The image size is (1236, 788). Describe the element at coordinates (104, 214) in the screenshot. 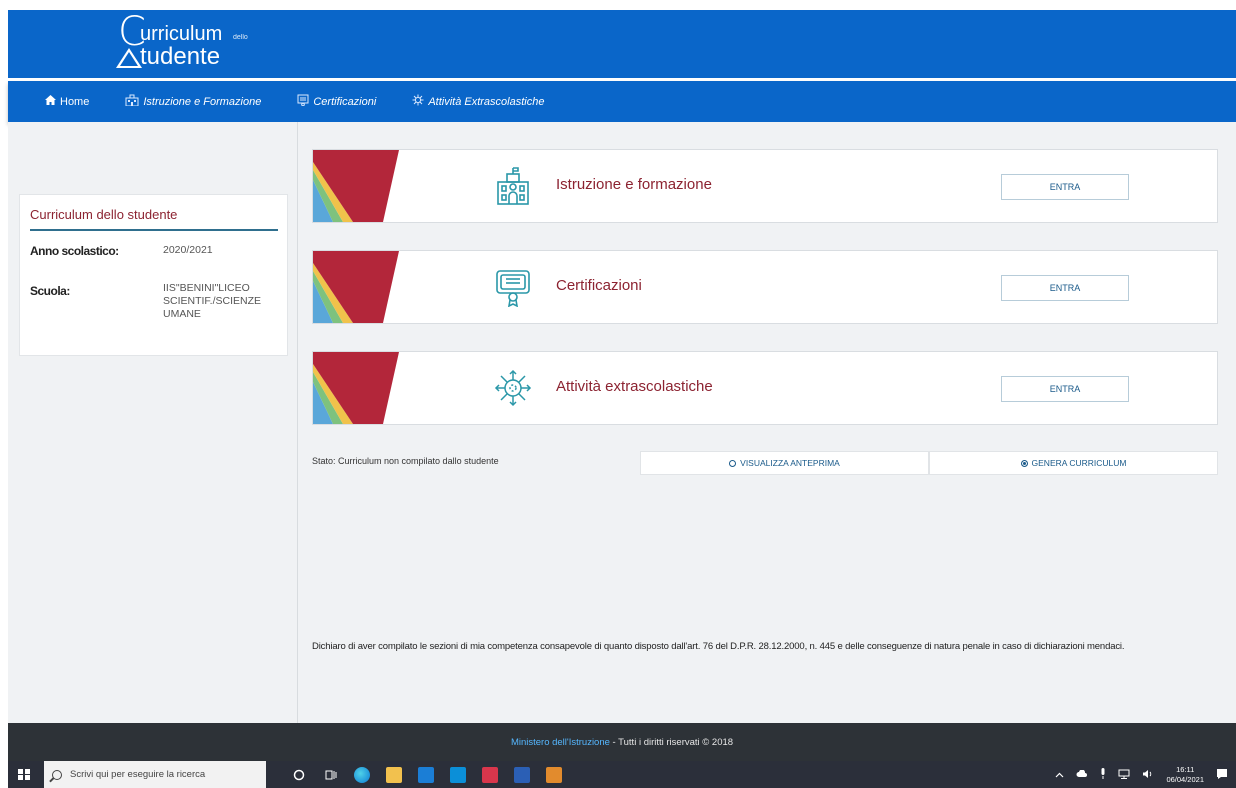

I see `profile-card-title: Curriculum dello studente` at that location.